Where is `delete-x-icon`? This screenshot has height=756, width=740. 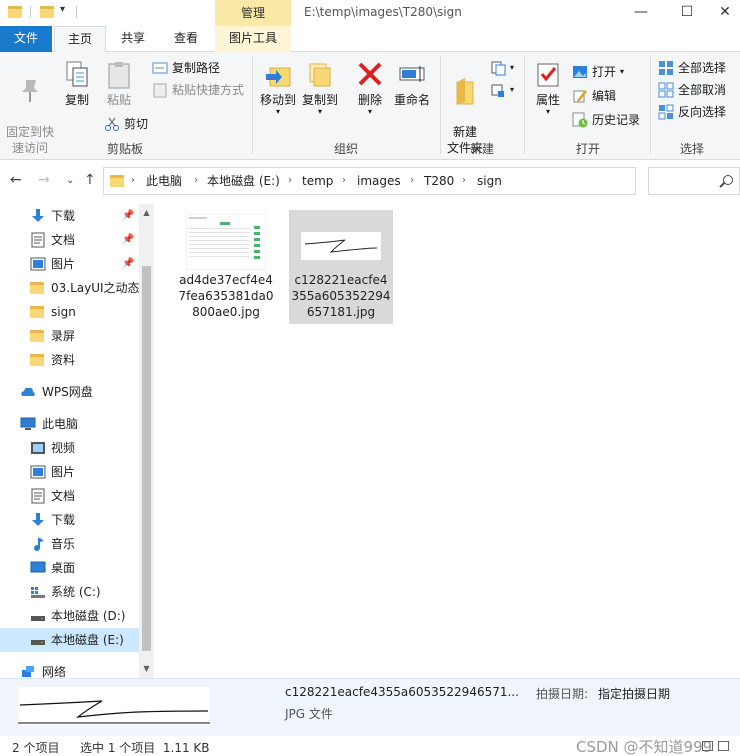
delete-x-icon is located at coordinates (370, 74).